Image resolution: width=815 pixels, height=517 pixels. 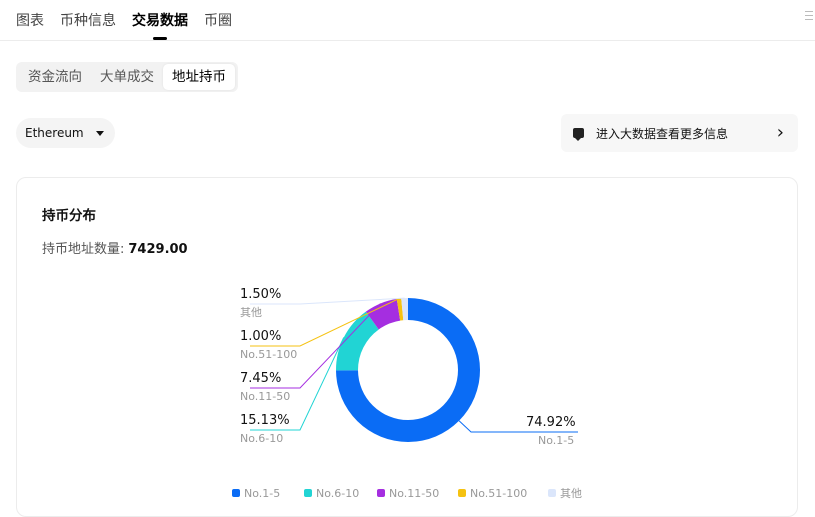 What do you see at coordinates (551, 422) in the screenshot?
I see `slice-percent-label: 74.92%` at bounding box center [551, 422].